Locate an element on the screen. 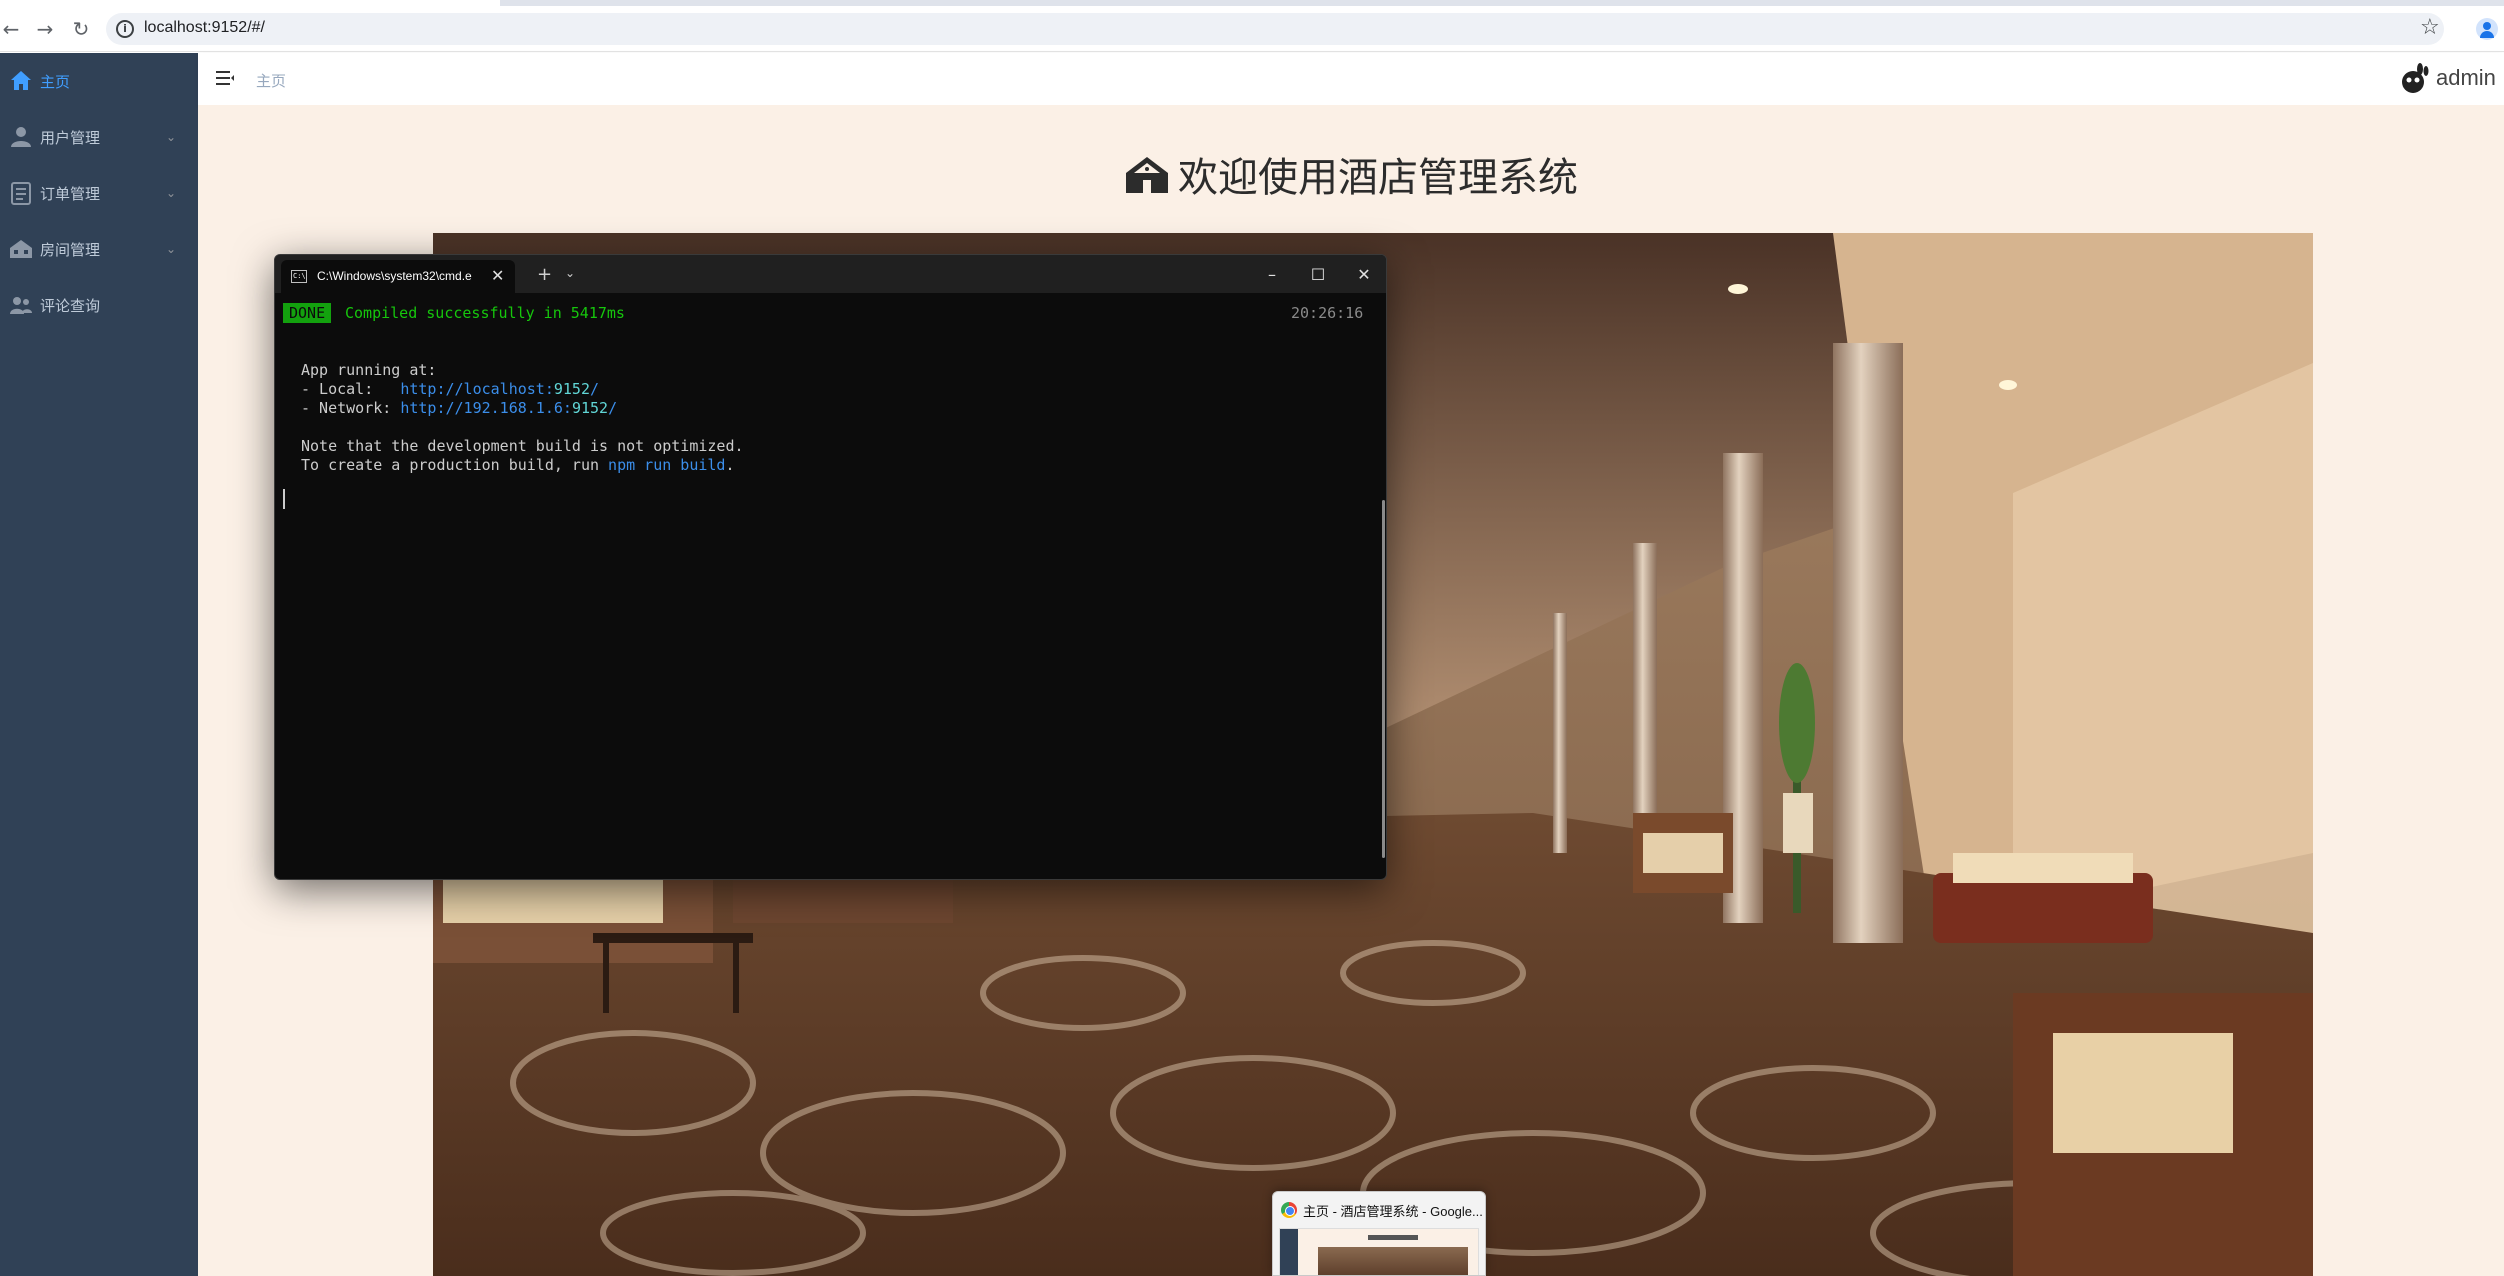 This screenshot has width=2504, height=1276. room-icon is located at coordinates (21, 249).